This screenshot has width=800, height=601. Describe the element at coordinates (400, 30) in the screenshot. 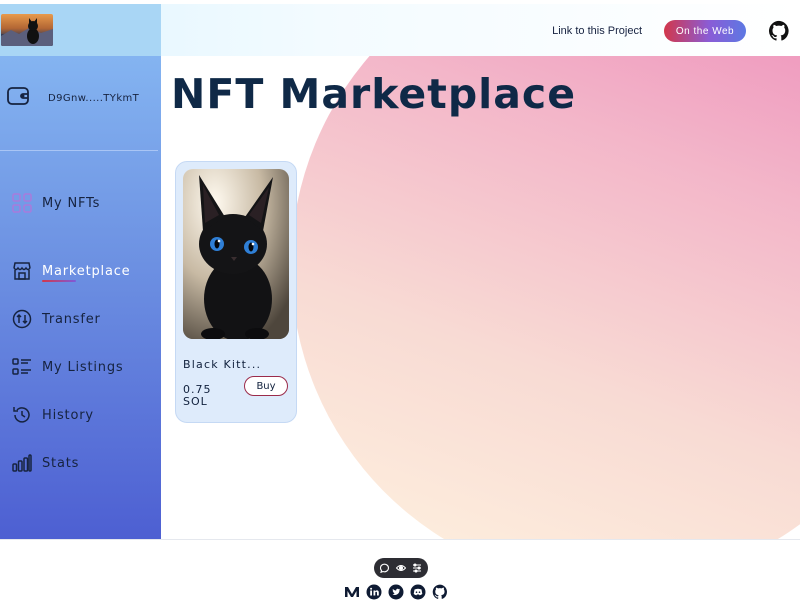

I see `top-header: Link to this Project On the Web` at that location.